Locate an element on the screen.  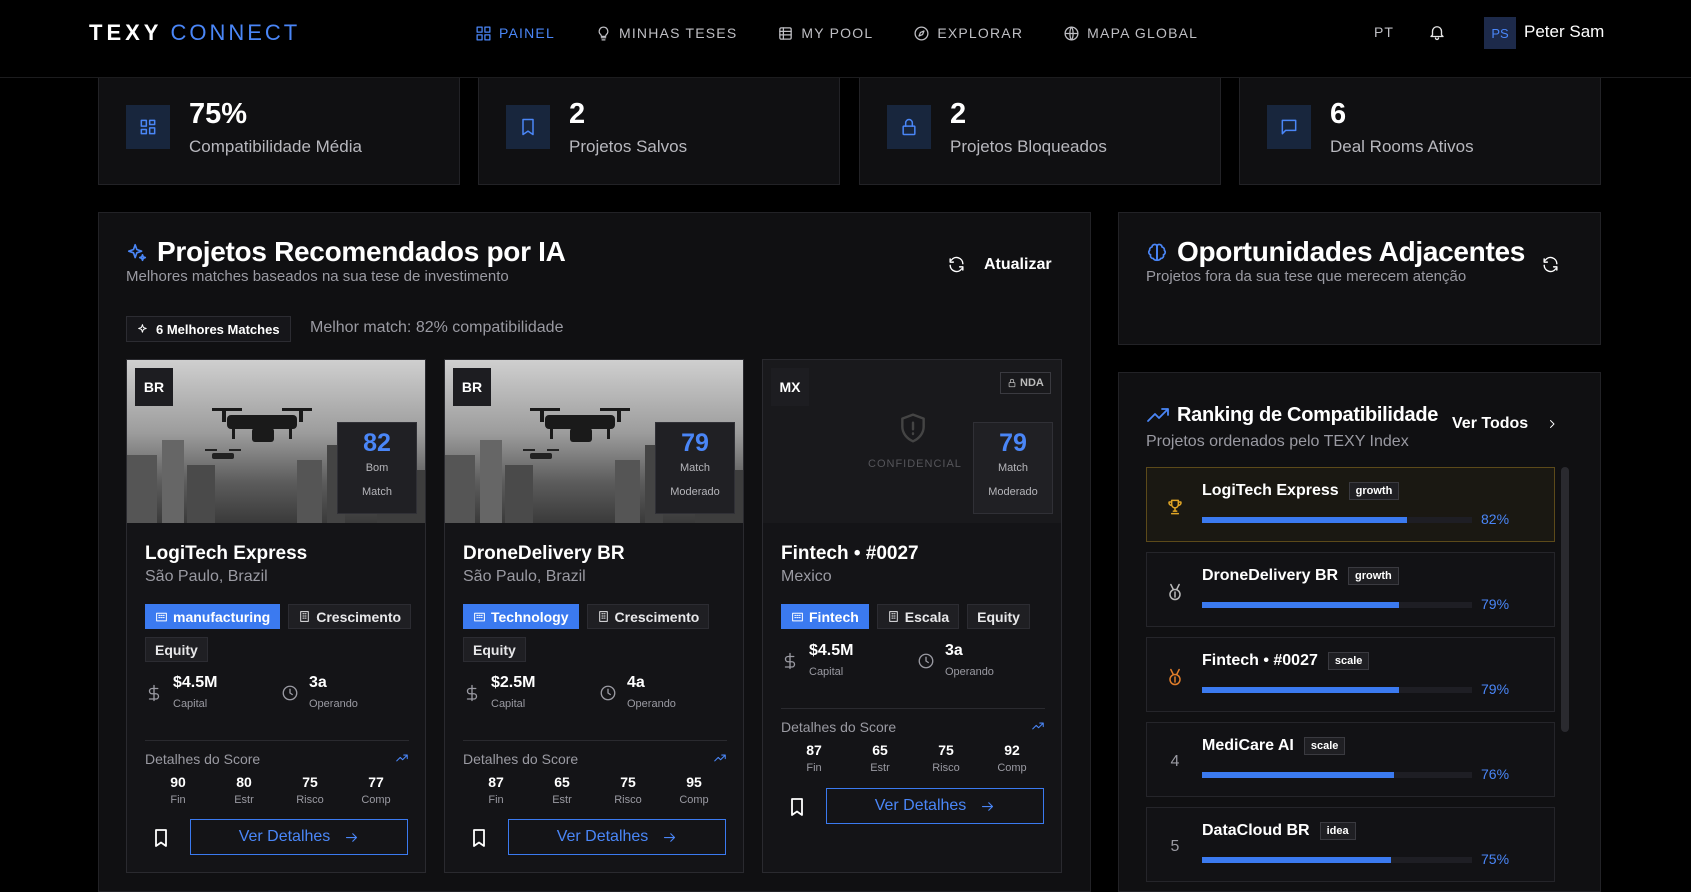
ranking-item: Fintech • #0027 scale 79% is located at coordinates (1350, 674).